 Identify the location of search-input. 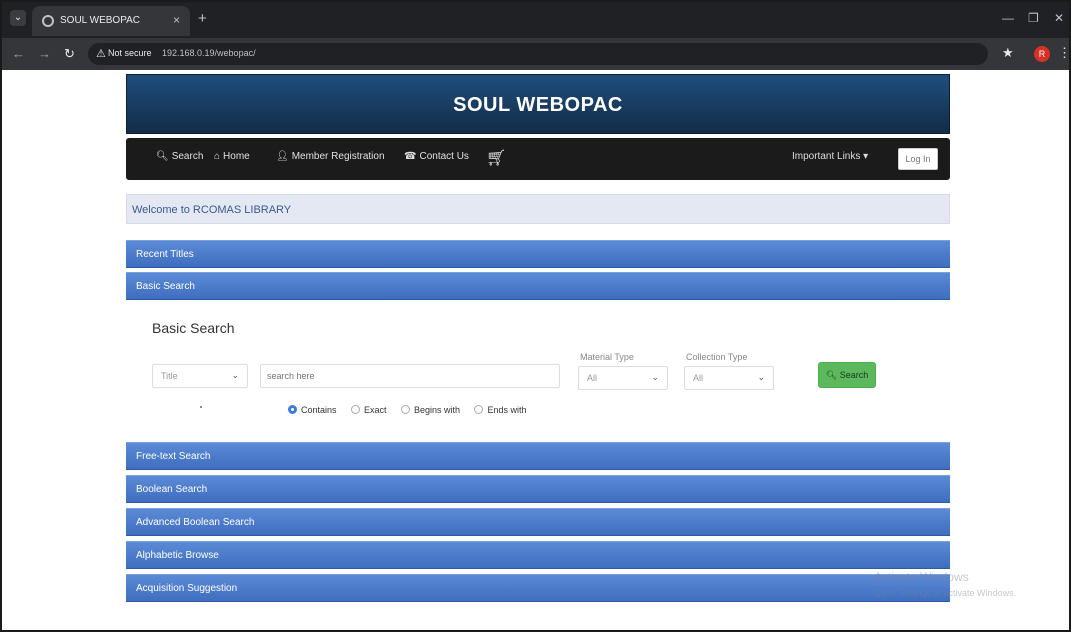
(410, 376).